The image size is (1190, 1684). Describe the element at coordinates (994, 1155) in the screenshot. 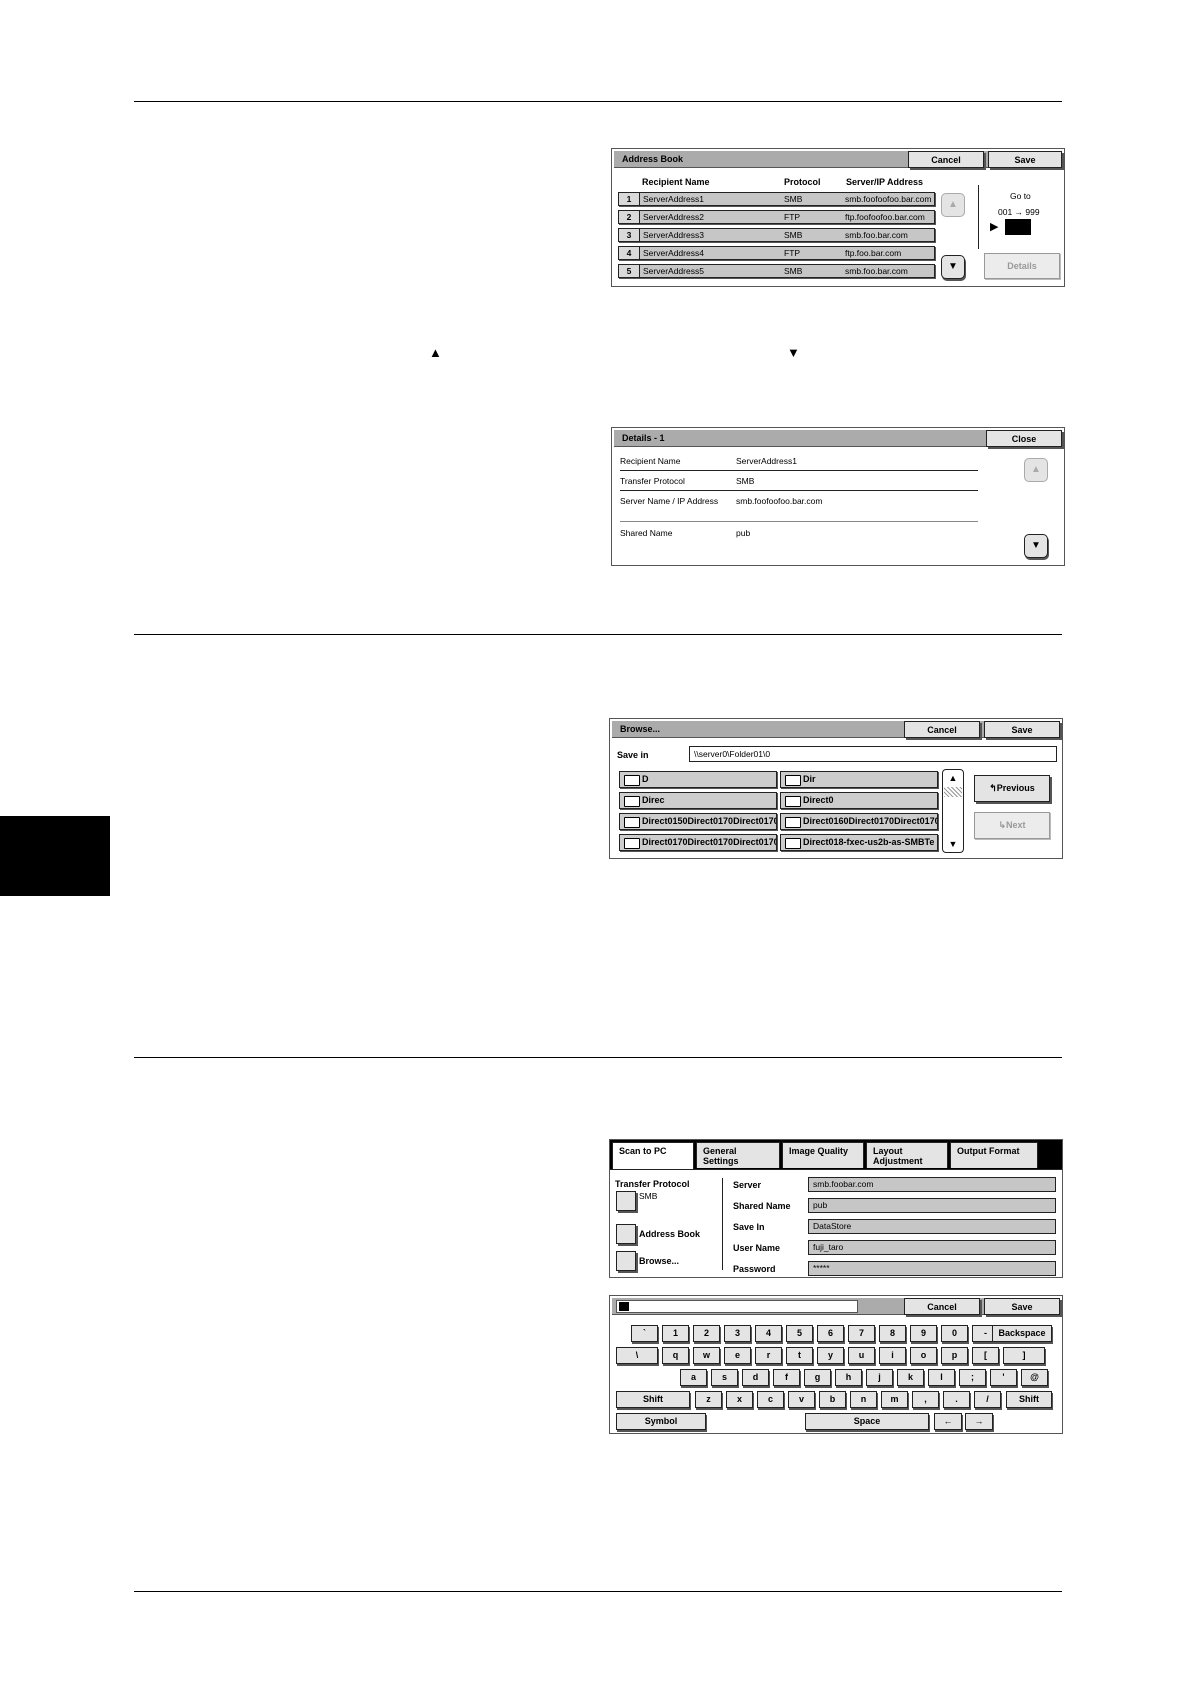

I see `tab-output-format: Output Format` at that location.